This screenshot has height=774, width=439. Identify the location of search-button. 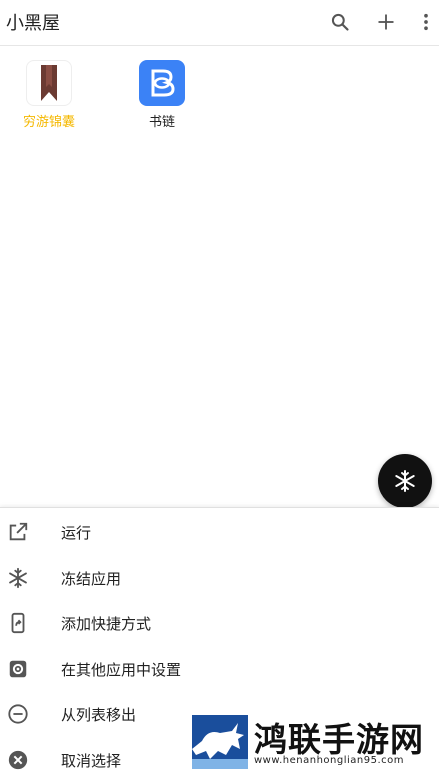
(340, 22).